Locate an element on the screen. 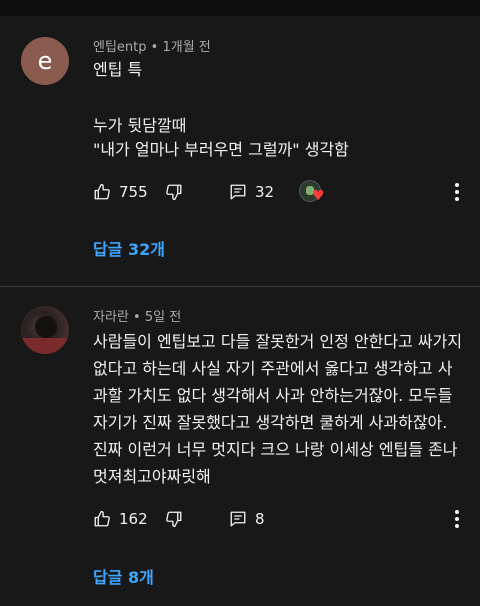 This screenshot has width=480, height=606. comment-actions: 162 8 is located at coordinates (283, 519).